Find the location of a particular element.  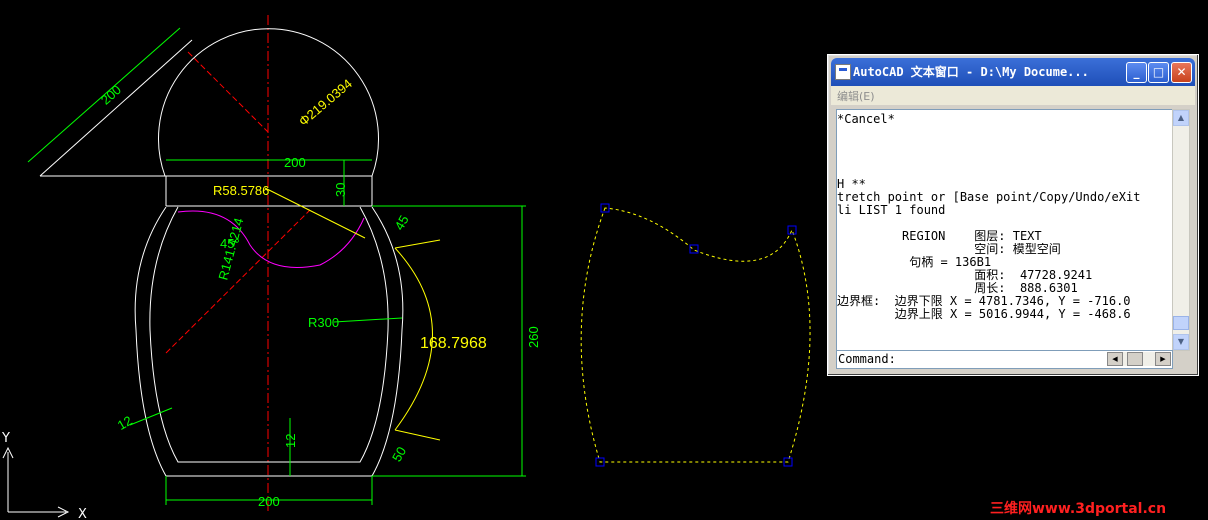

dim-wall-left-text: 12 is located at coordinates (125, 423).